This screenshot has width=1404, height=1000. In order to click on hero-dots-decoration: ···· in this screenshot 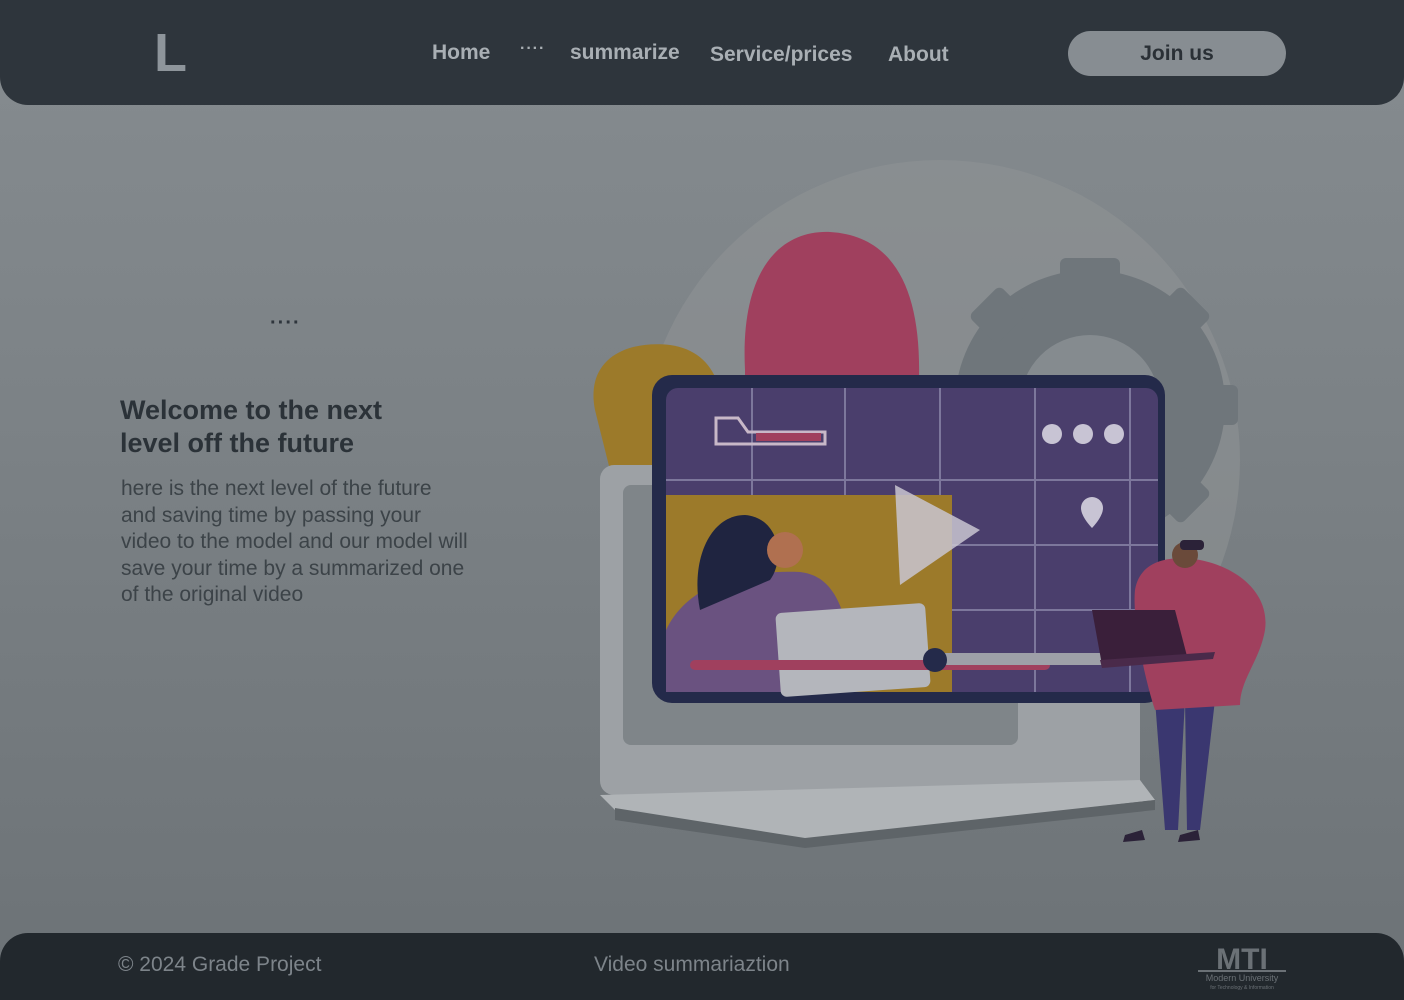, I will do `click(285, 323)`.